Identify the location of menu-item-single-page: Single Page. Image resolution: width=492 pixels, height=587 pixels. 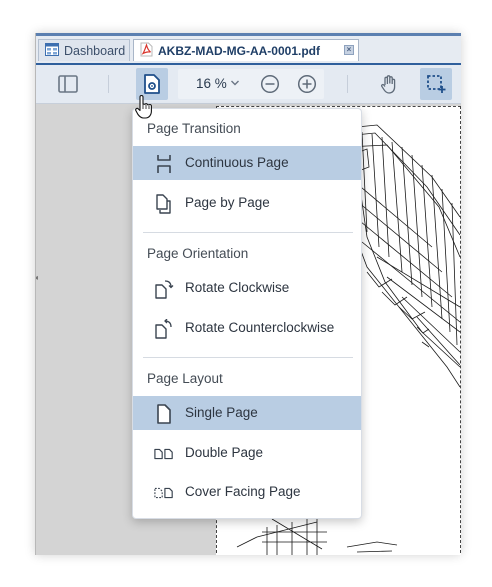
(247, 413).